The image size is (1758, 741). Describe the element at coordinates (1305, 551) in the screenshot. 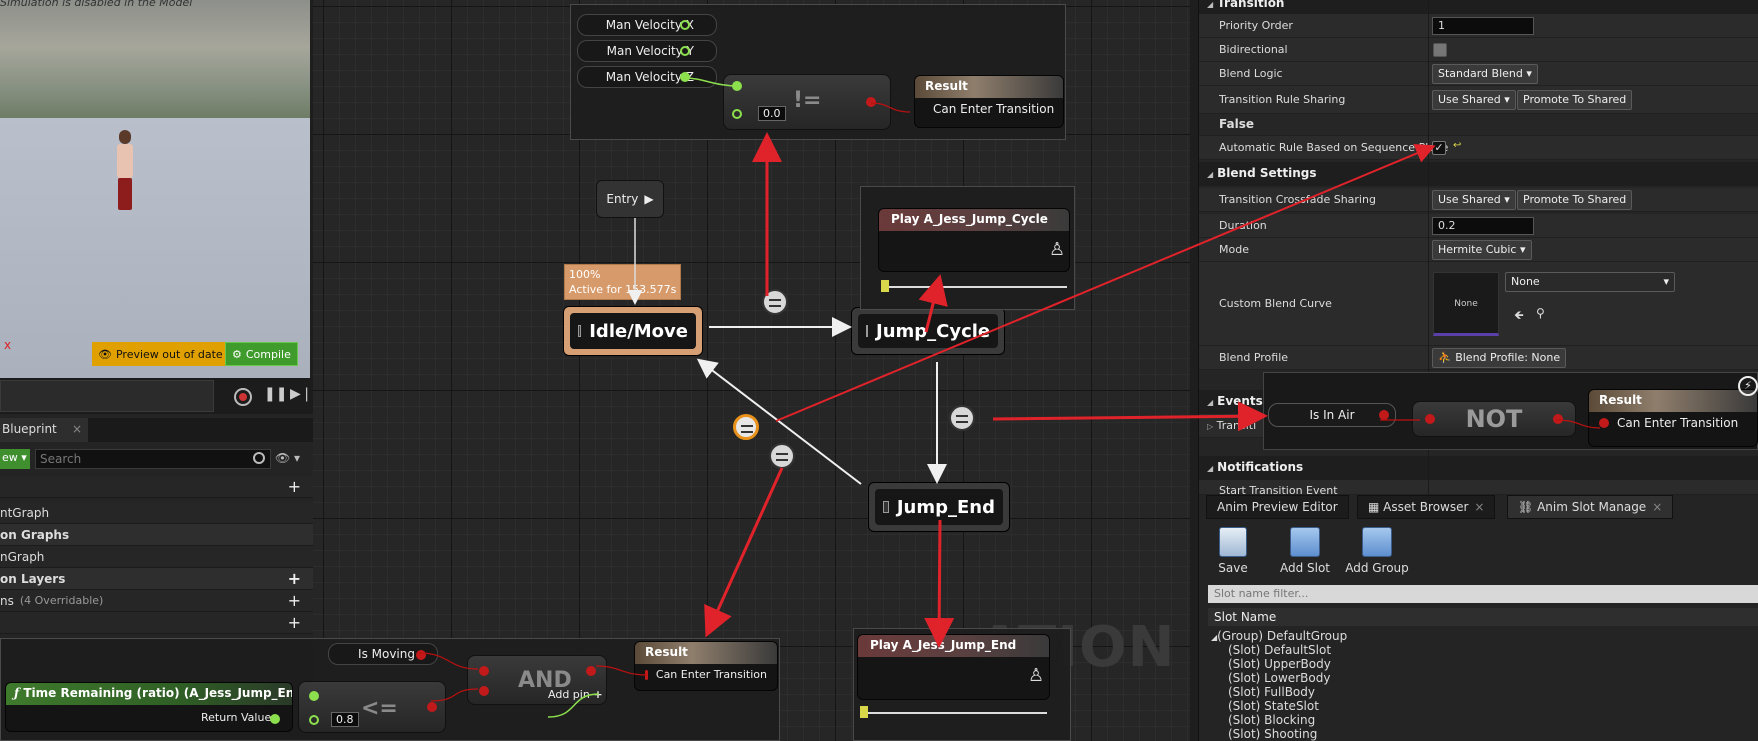

I see `add-slot-button: Add Slot` at that location.